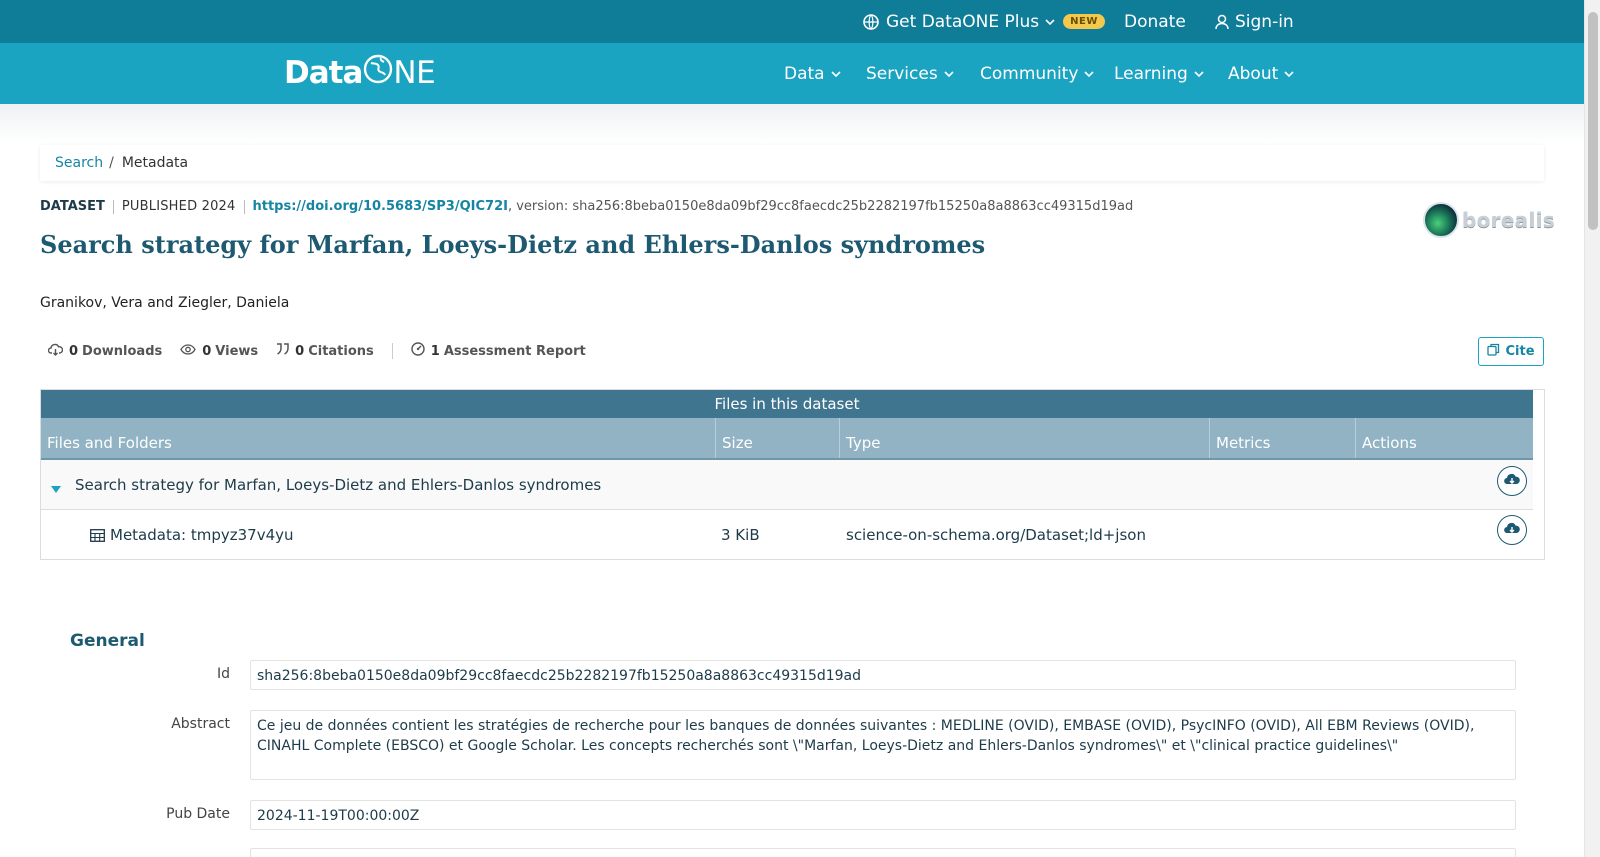 This screenshot has width=1600, height=857. Describe the element at coordinates (378, 73) in the screenshot. I see `globe-logo-icon` at that location.